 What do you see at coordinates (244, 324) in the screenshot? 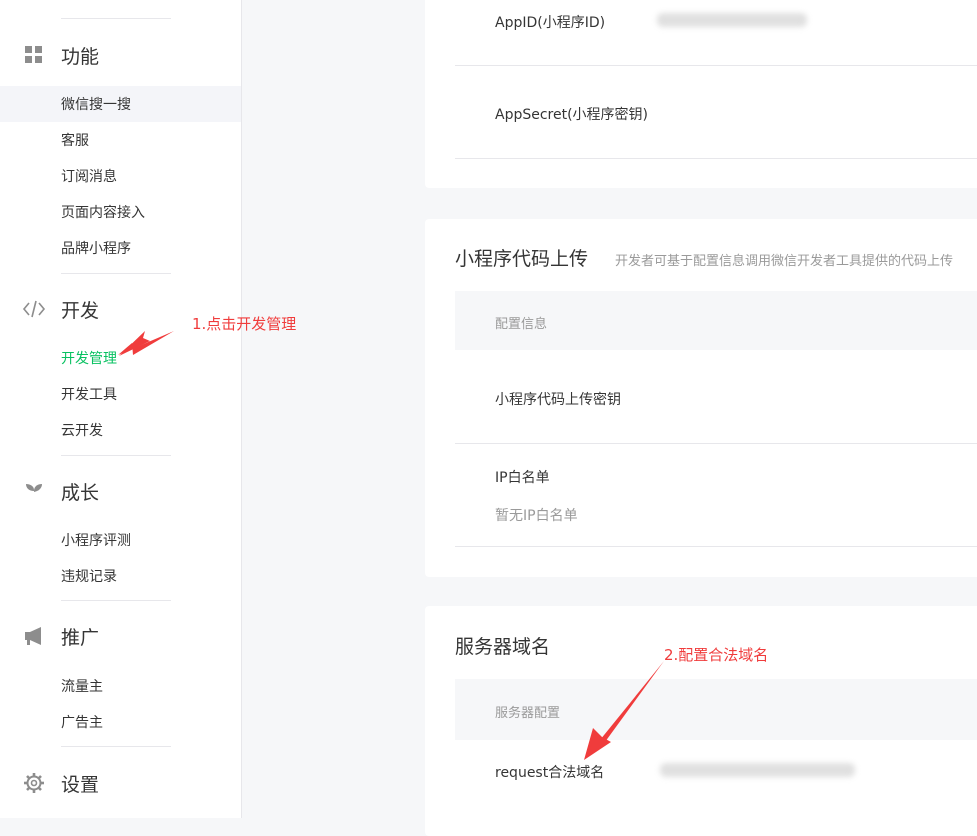
I see `annotation-step1: 1.点击开发管理` at bounding box center [244, 324].